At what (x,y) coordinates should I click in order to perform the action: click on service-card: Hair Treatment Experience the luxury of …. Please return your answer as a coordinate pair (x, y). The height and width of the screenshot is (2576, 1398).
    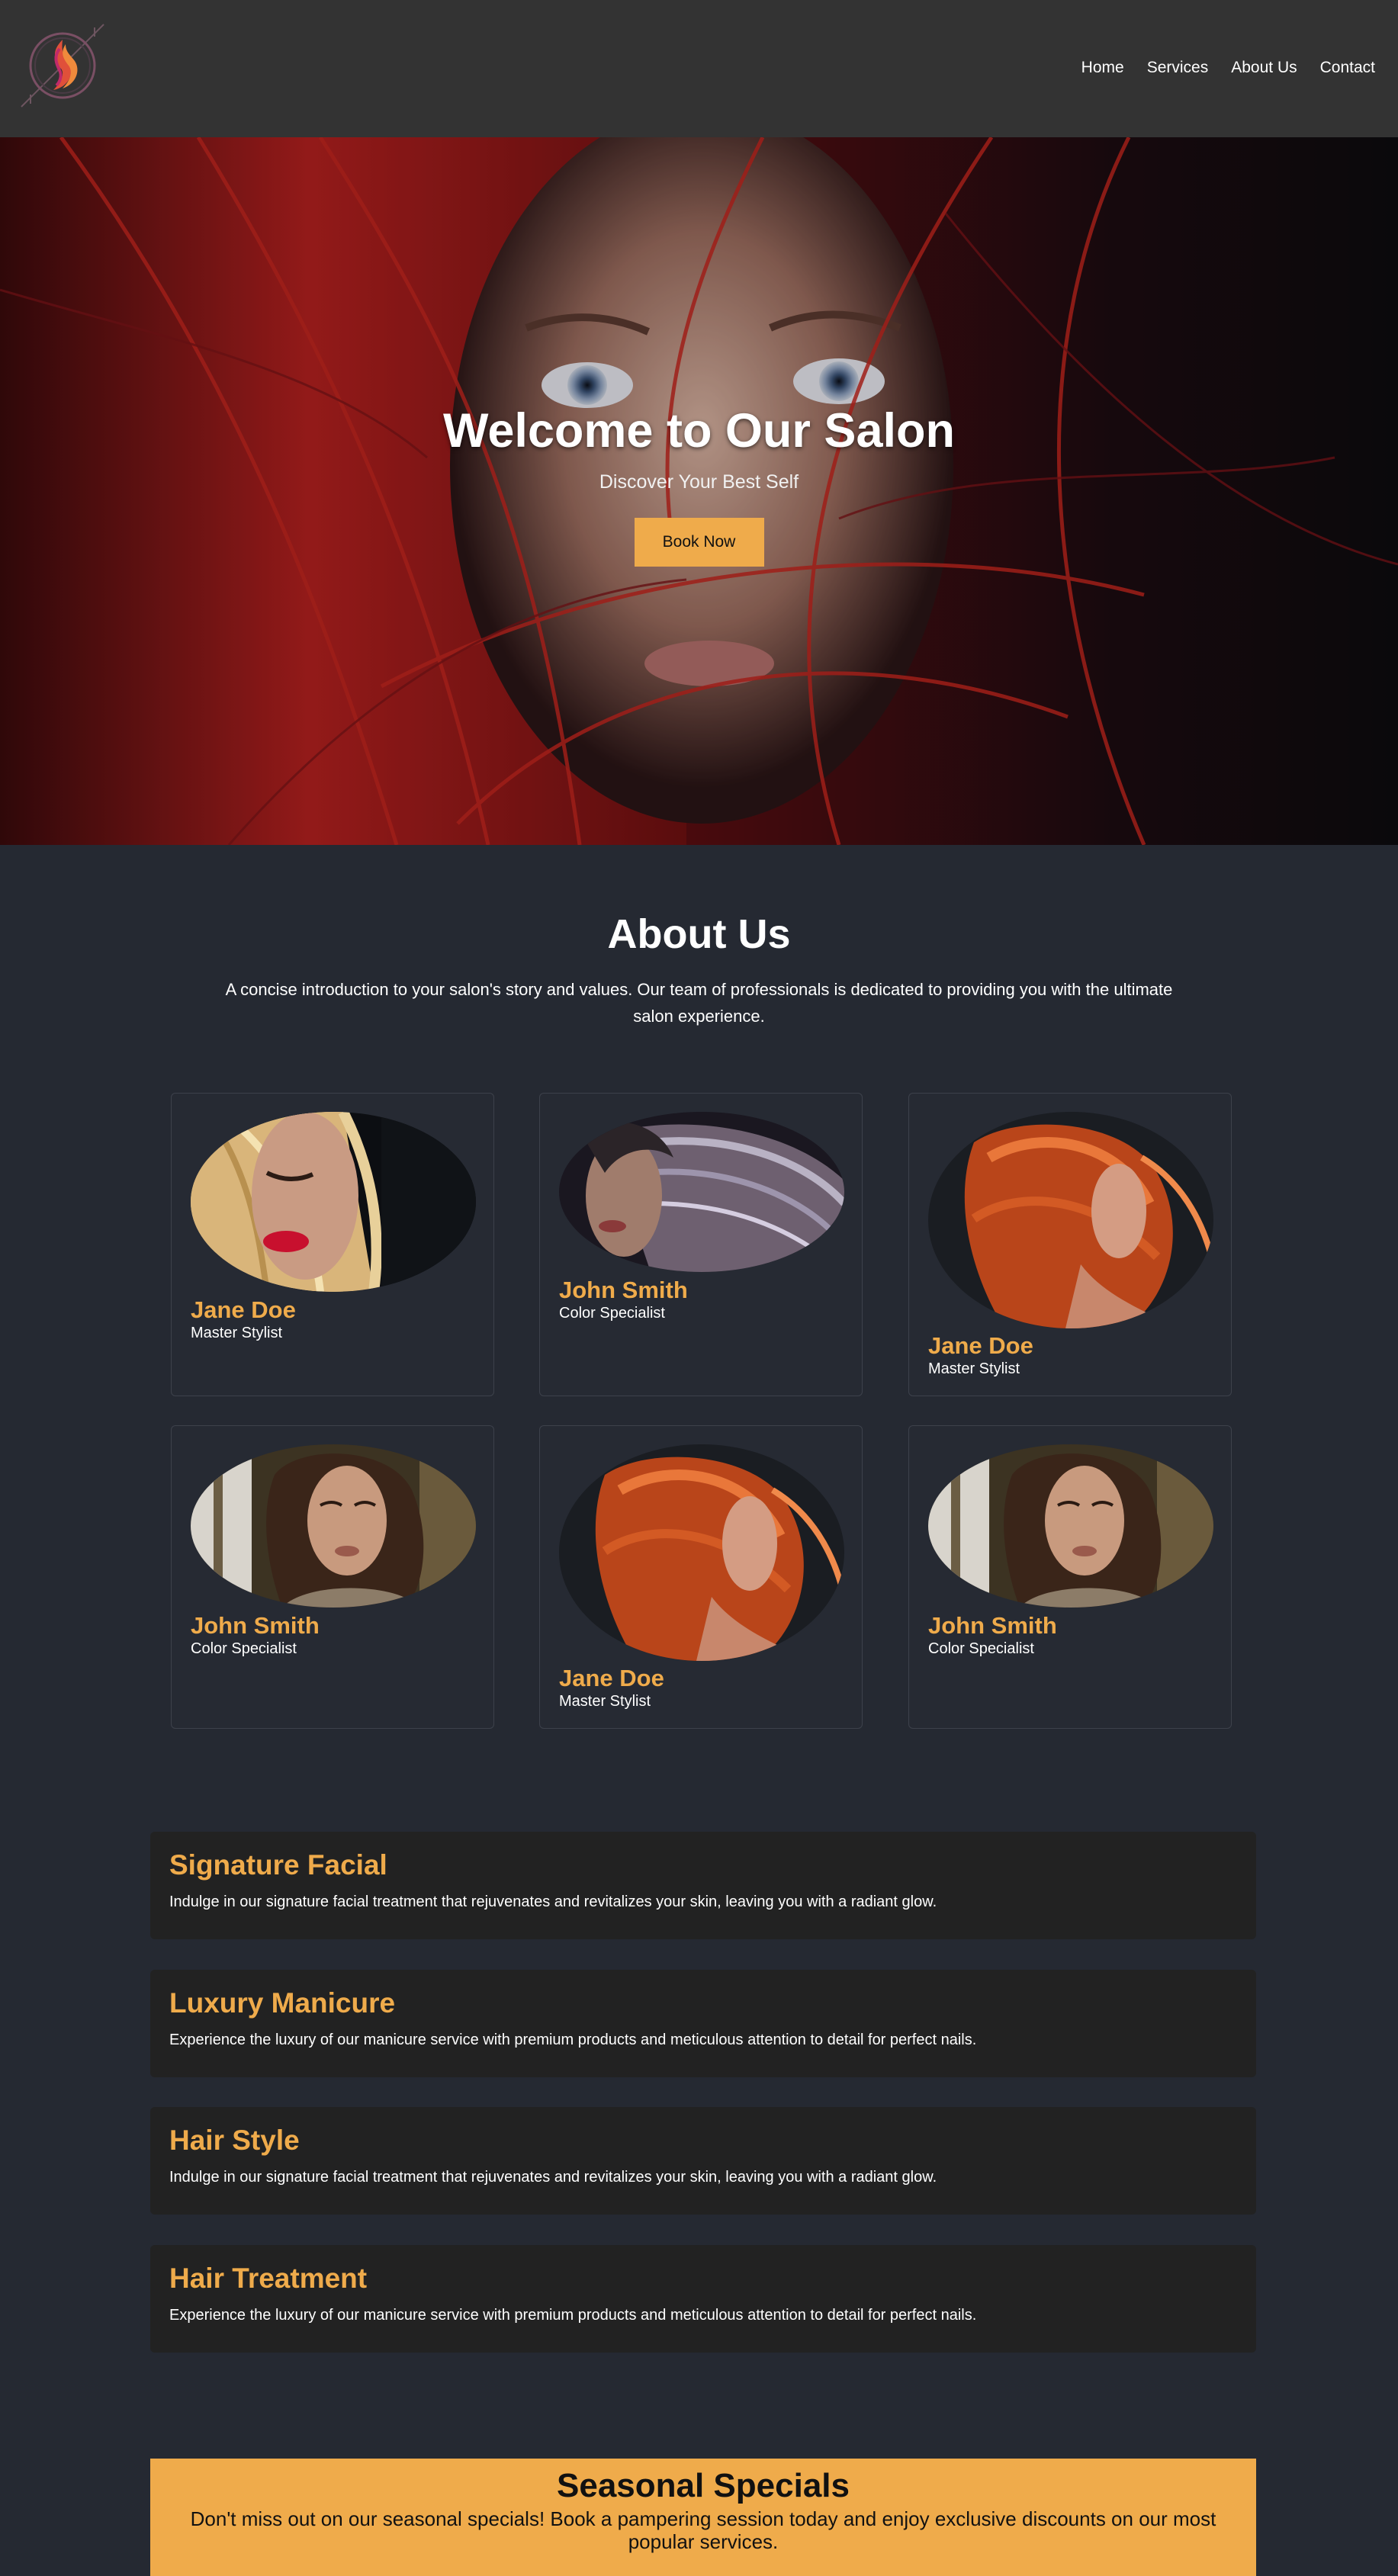
    Looking at the image, I should click on (703, 2299).